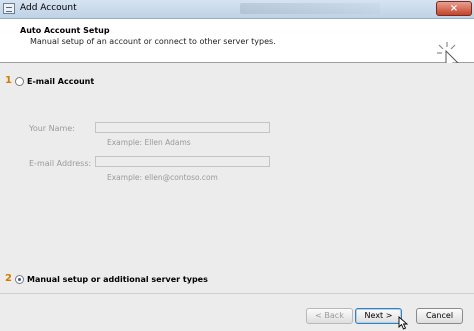 The height and width of the screenshot is (331, 474). I want to click on manual-setup-radio, so click(19, 279).